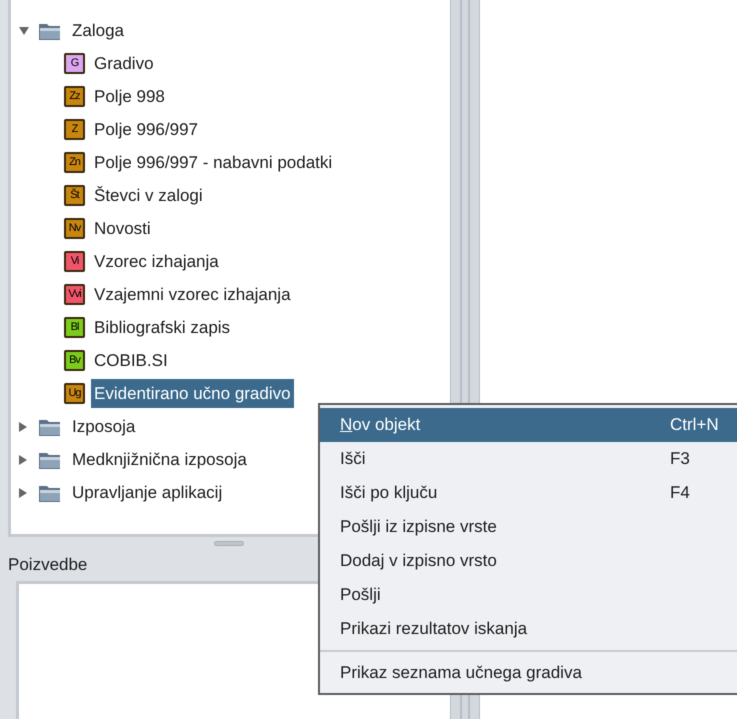 Image resolution: width=737 pixels, height=719 pixels. I want to click on tree-item: Vzorec izhajanja, so click(156, 261).